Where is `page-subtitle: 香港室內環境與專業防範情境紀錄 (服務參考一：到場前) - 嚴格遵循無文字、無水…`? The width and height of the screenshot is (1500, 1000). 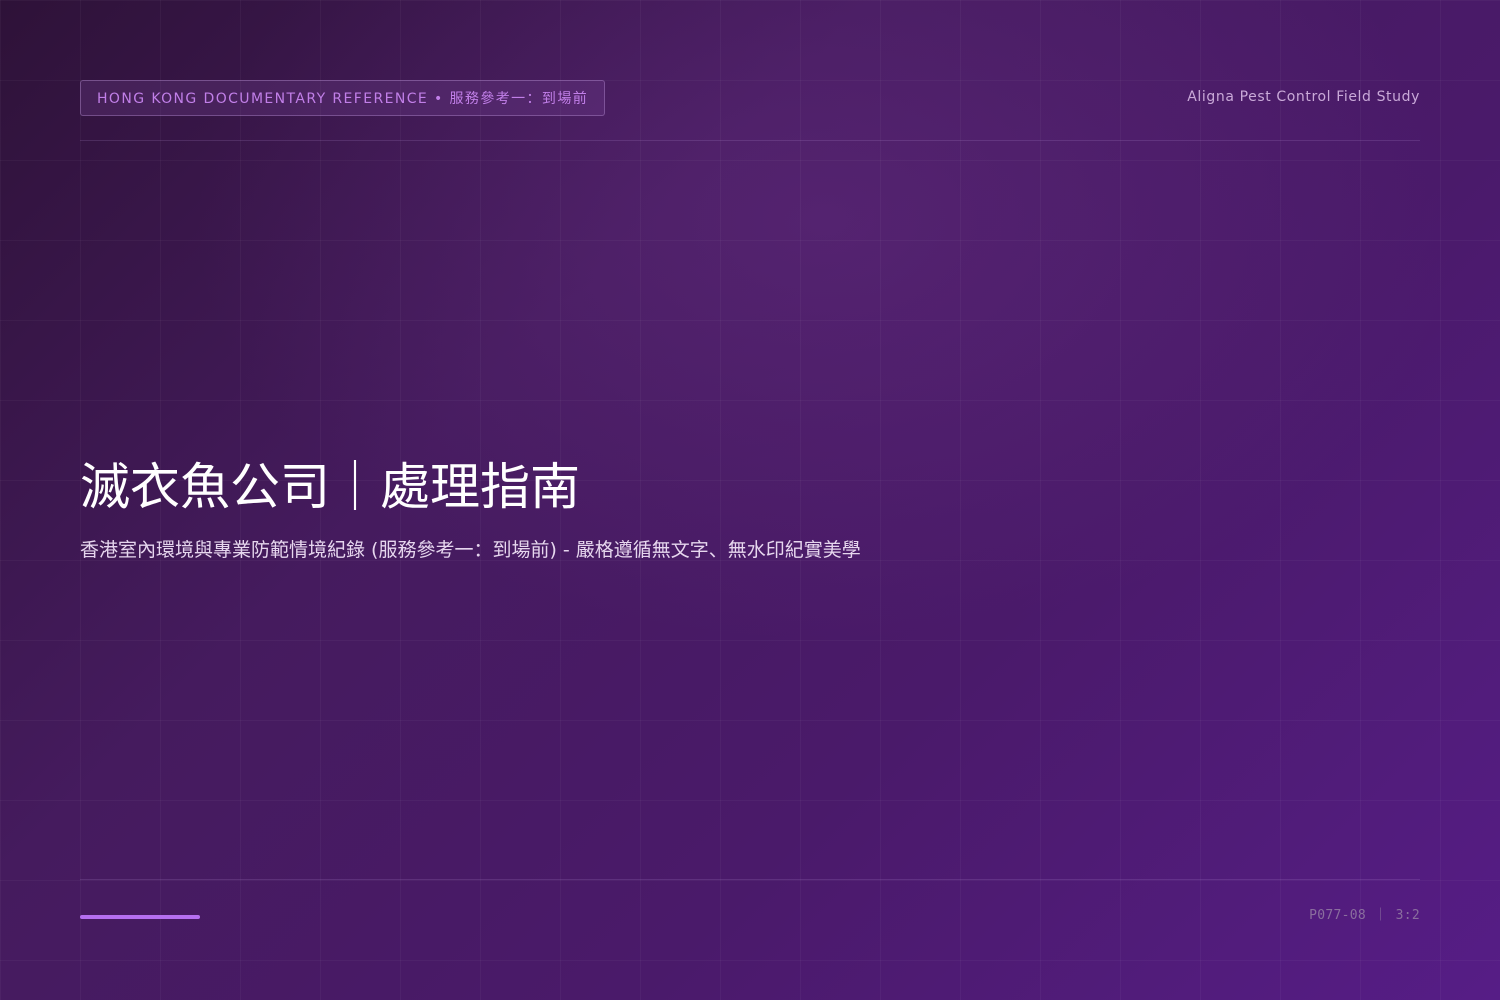 page-subtitle: 香港室內環境與專業防範情境紀錄 (服務參考一：到場前) - 嚴格遵循無文字、無水… is located at coordinates (470, 550).